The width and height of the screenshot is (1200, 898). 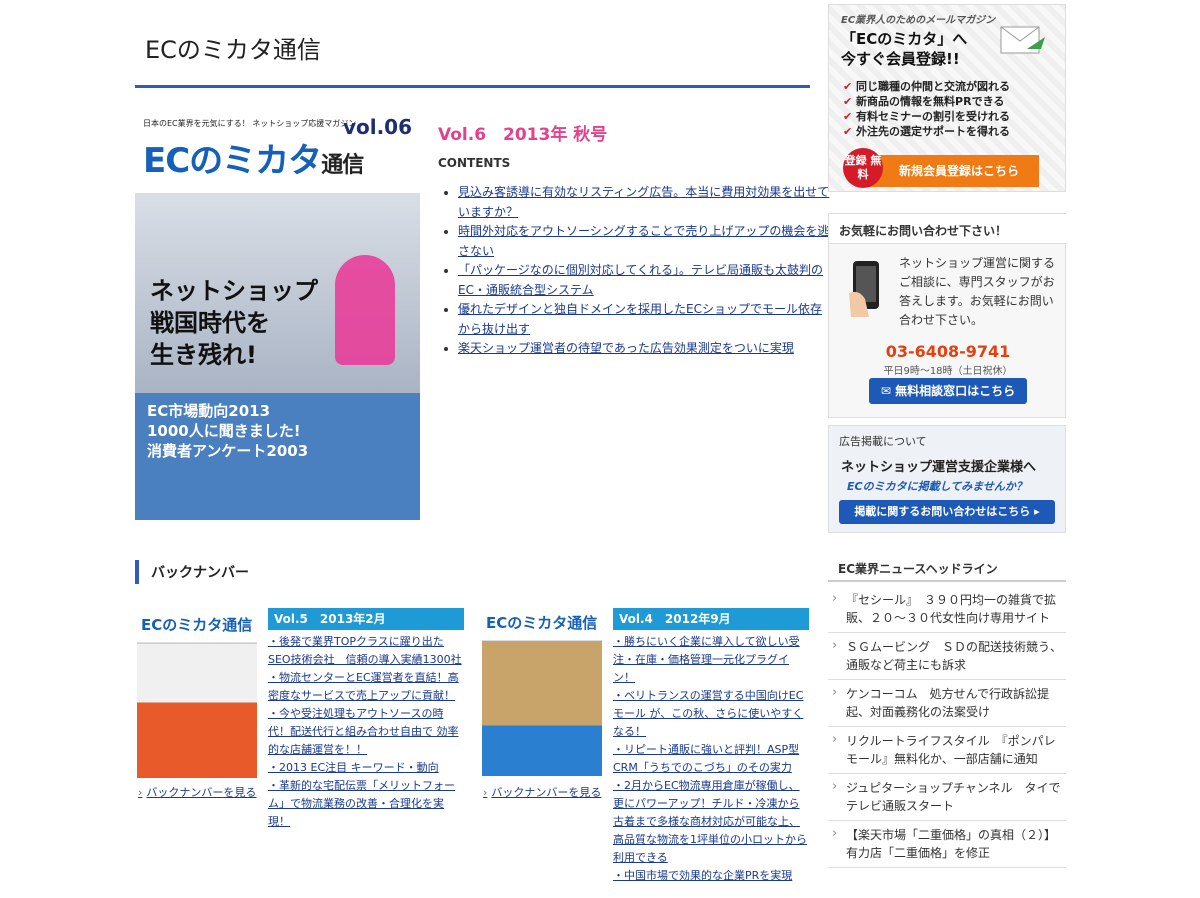 What do you see at coordinates (626, 348) in the screenshot?
I see `contents-link: 楽天ショップ運営者の待望であった広告効果測定をついに実現` at bounding box center [626, 348].